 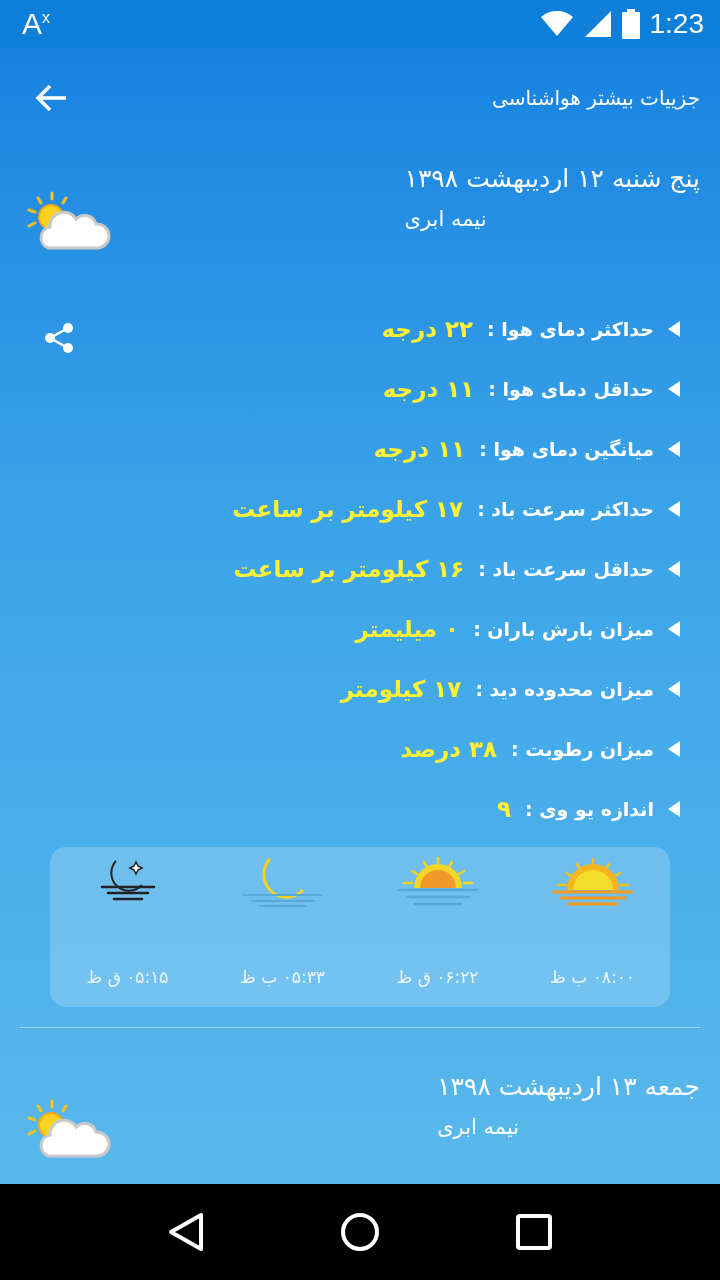 What do you see at coordinates (401, 688) in the screenshot?
I see `detail-value: ۱۷ کیلومتر` at bounding box center [401, 688].